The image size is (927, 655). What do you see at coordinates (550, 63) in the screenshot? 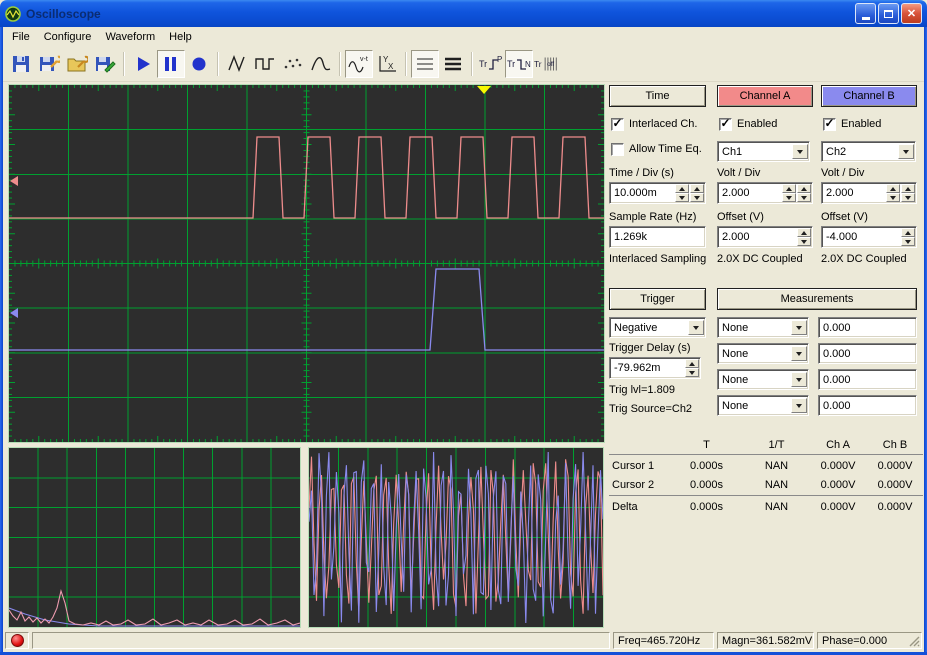
I see `svg-text: off` at bounding box center [550, 63].